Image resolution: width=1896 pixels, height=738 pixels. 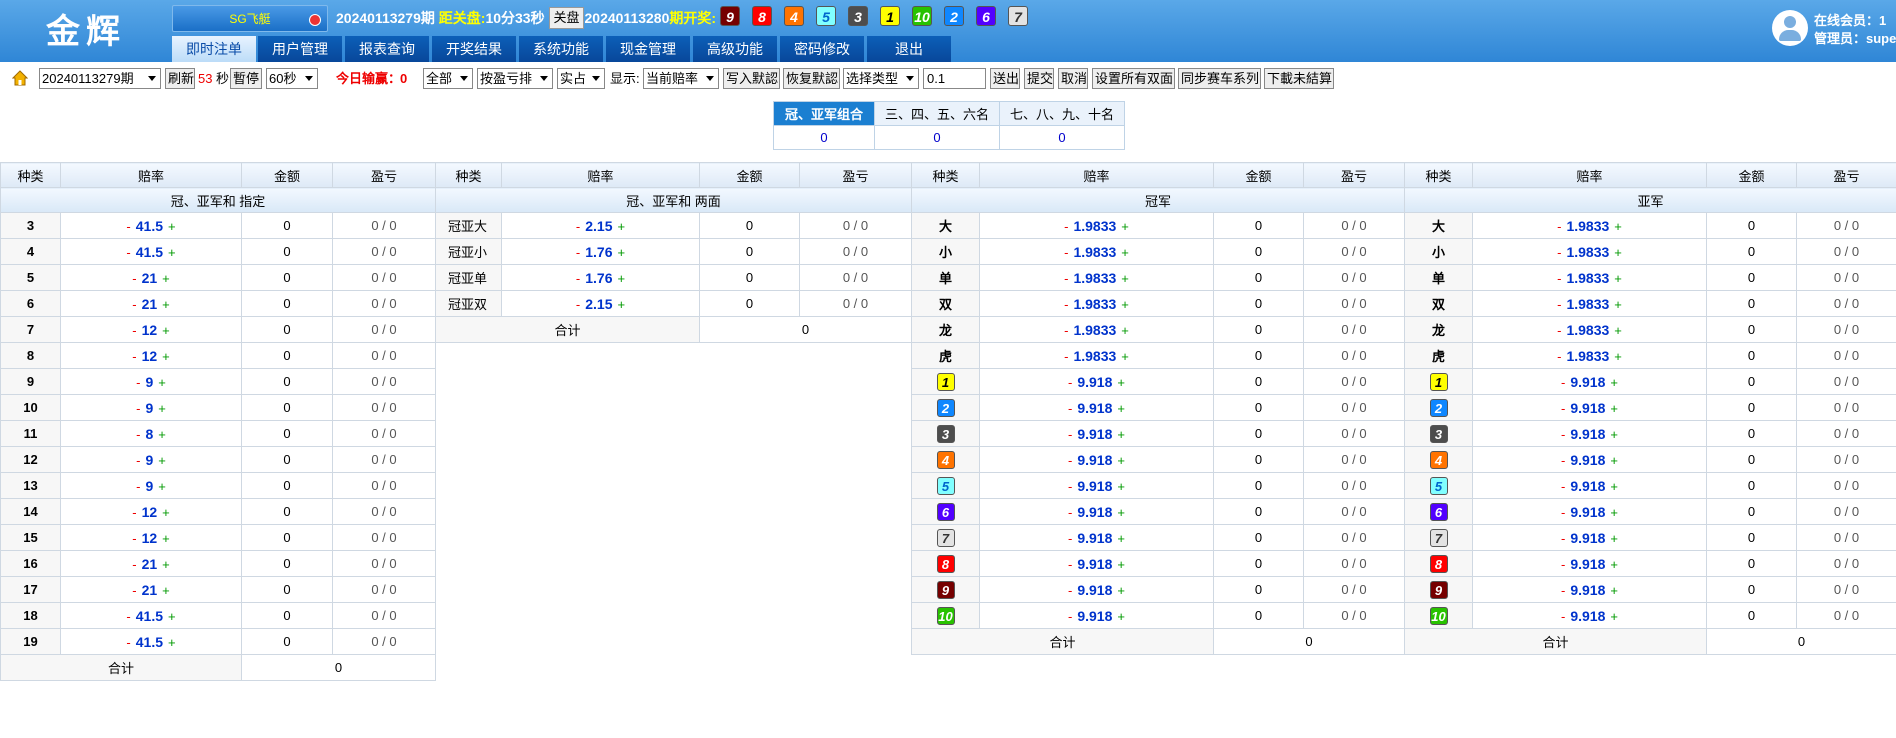 I want to click on pause-button: 暫停, so click(x=246, y=78).